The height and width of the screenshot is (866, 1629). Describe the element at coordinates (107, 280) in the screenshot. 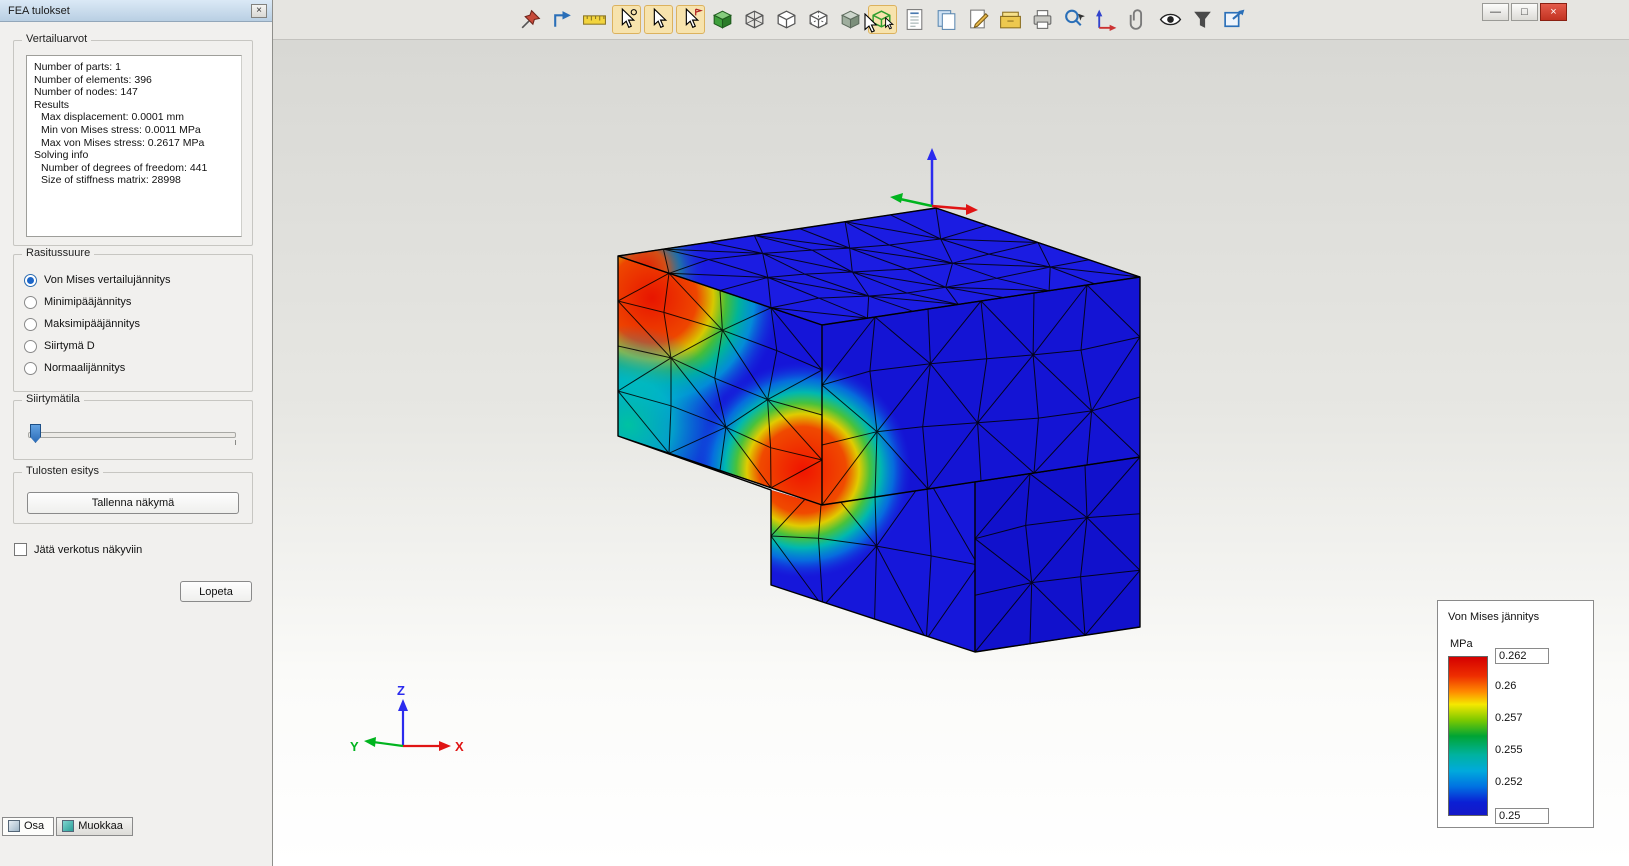

I see `radio-label: Von Mises vertailujännitys` at that location.